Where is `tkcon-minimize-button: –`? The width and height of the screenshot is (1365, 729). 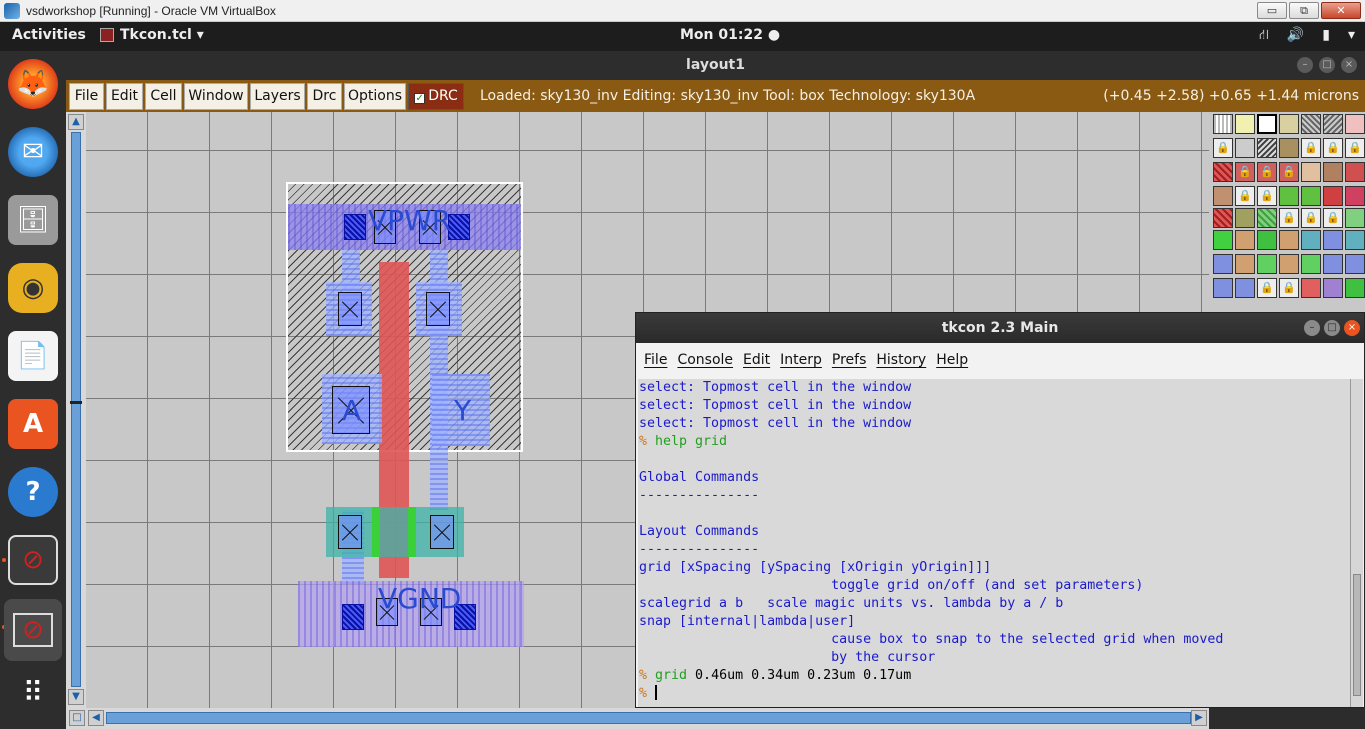
tkcon-minimize-button: – is located at coordinates (1312, 328).